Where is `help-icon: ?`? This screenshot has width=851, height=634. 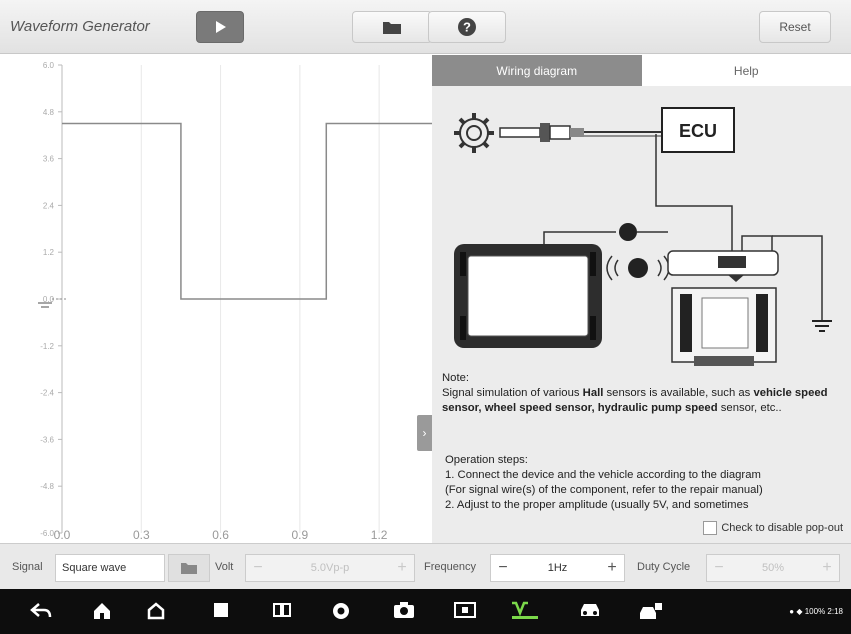
help-icon: ? is located at coordinates (467, 27).